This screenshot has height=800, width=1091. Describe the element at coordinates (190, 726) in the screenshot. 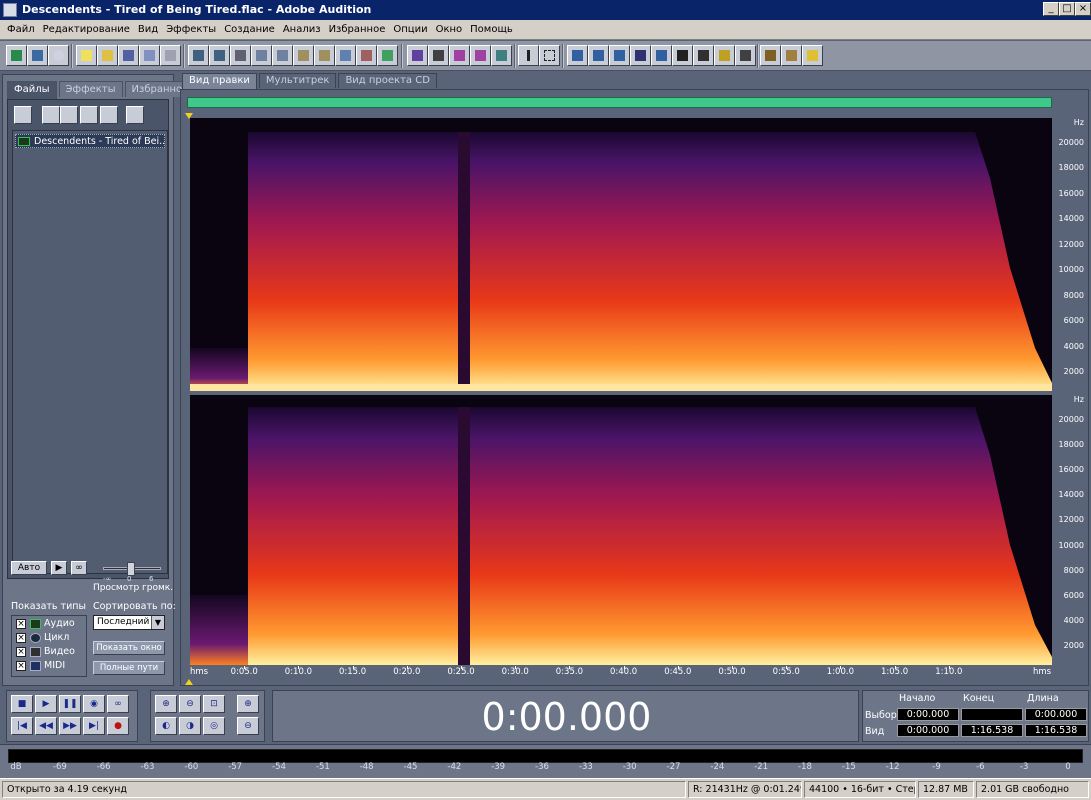

I see `zoom-right-icon: ◑` at that location.